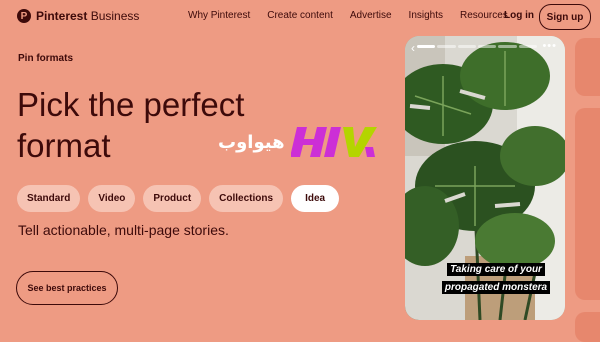 The height and width of the screenshot is (342, 600). What do you see at coordinates (333, 142) in the screenshot?
I see `watermark-logo-icon` at bounding box center [333, 142].